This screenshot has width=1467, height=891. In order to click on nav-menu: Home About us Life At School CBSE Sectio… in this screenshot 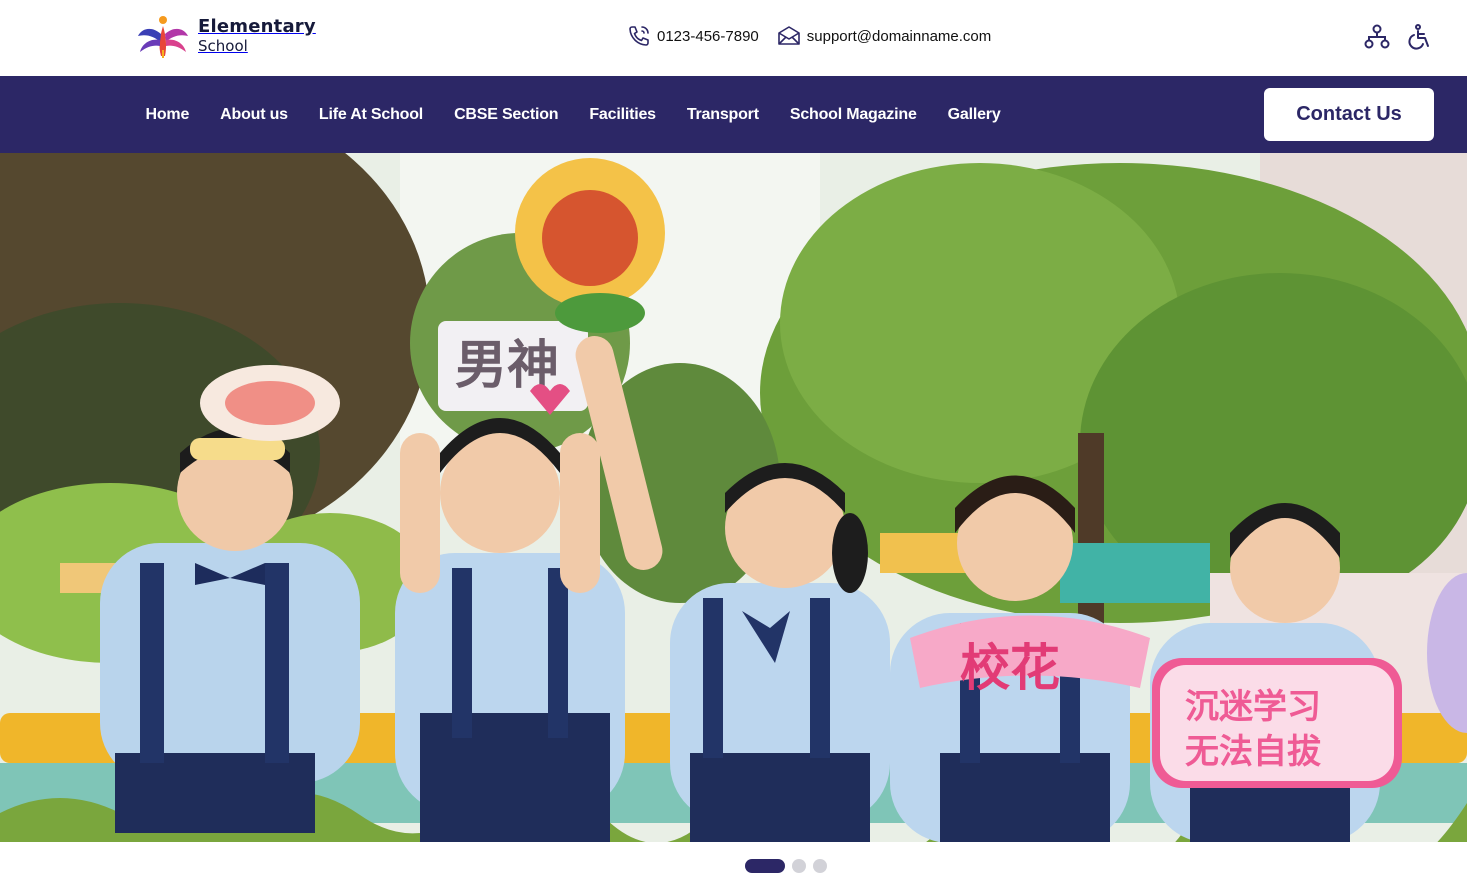, I will do `click(573, 114)`.